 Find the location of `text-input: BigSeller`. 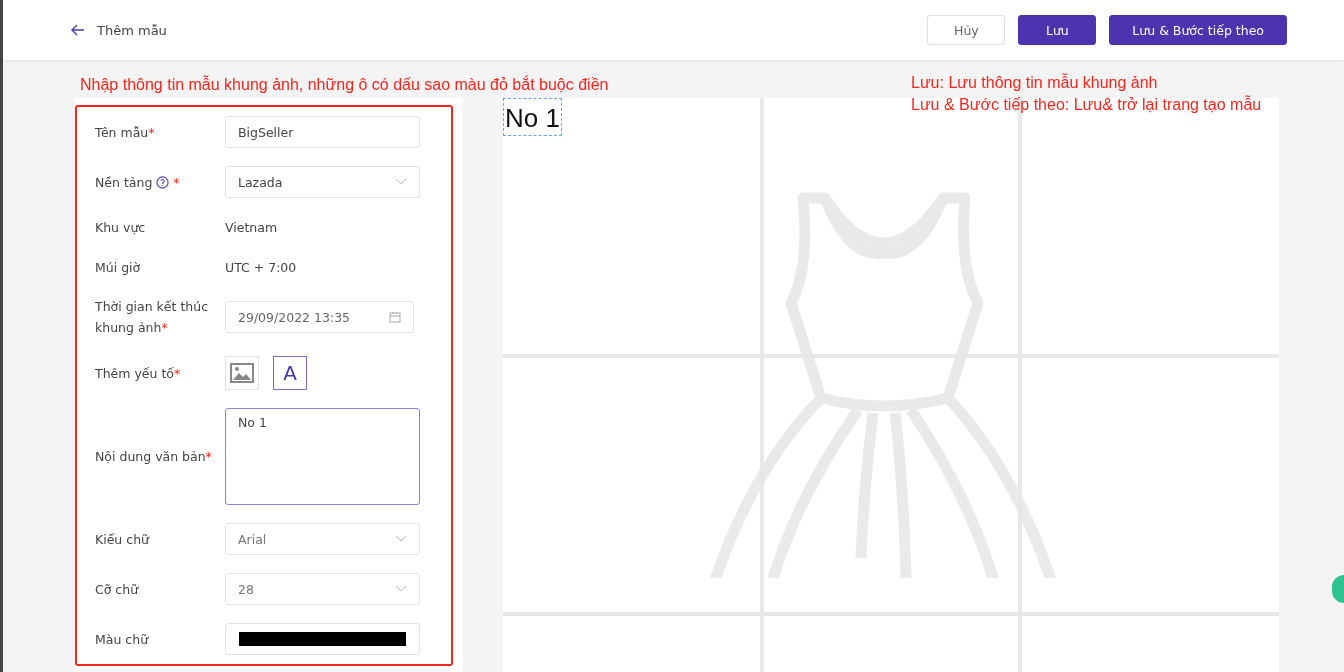

text-input: BigSeller is located at coordinates (322, 132).